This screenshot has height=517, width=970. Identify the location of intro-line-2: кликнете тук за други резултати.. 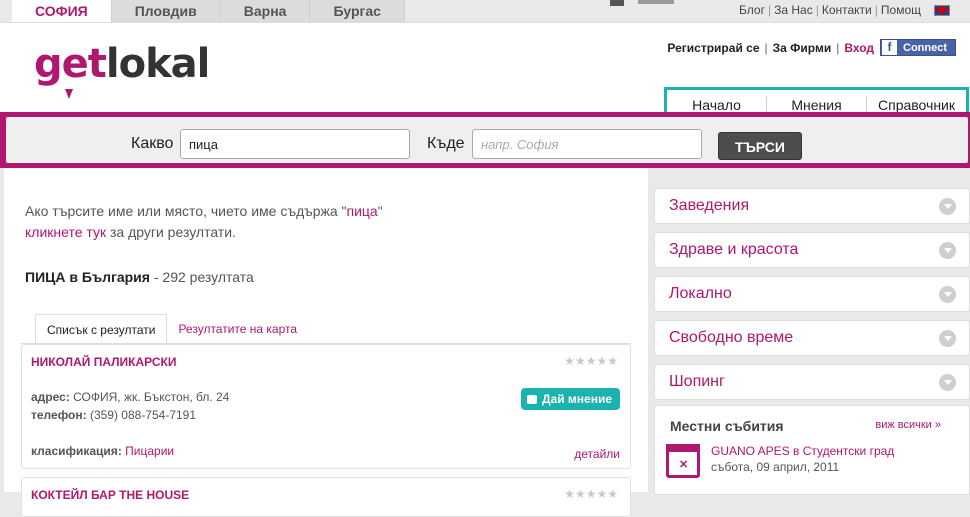
(204, 232).